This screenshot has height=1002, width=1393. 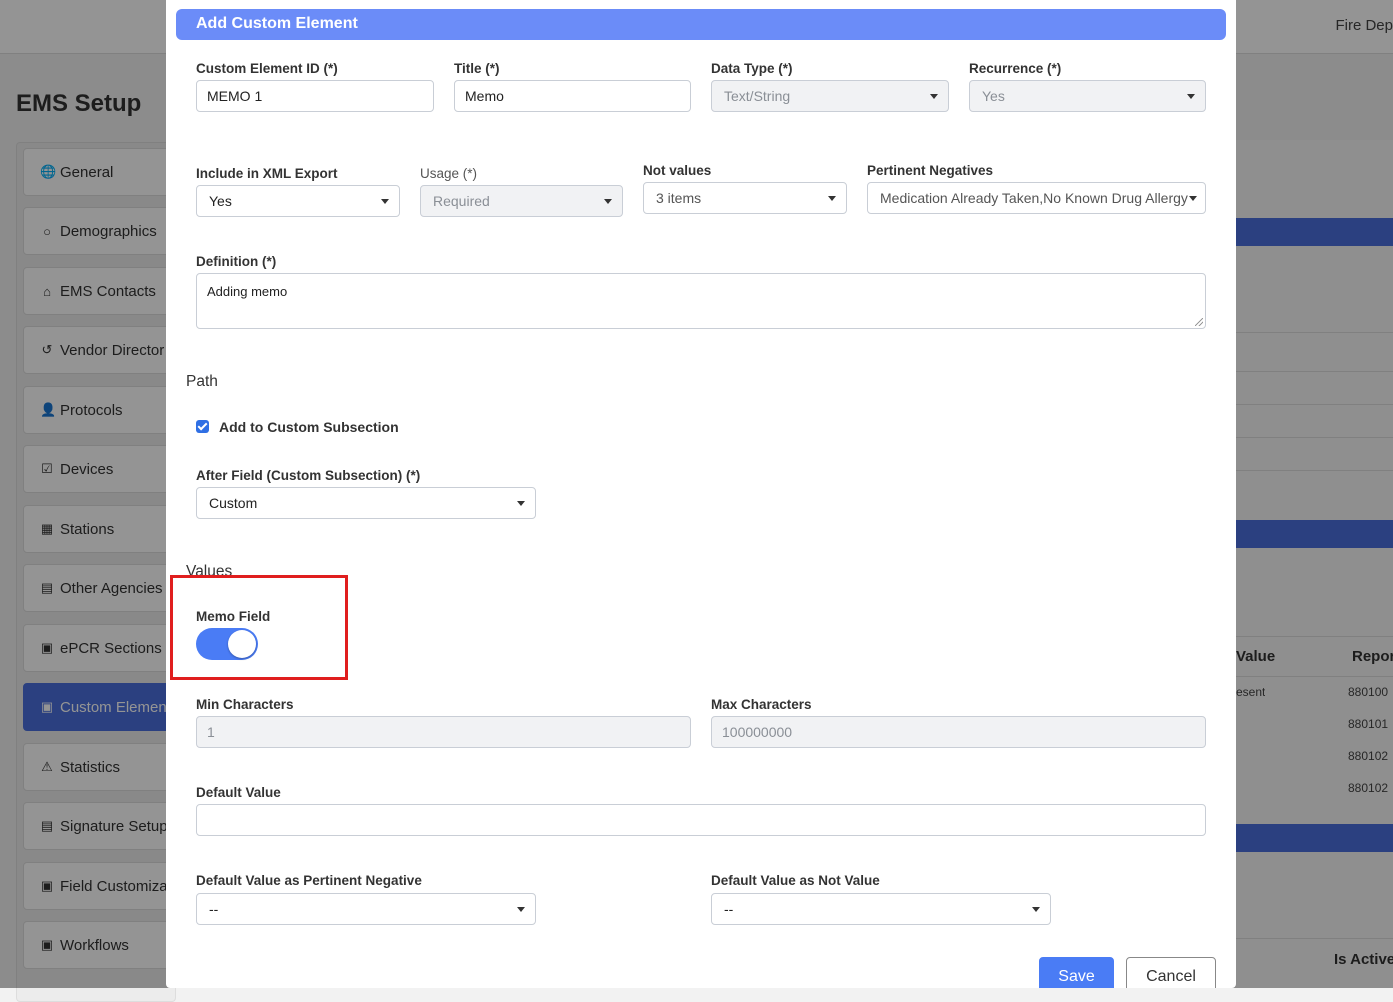 What do you see at coordinates (761, 704) in the screenshot?
I see `max-characters-label: Max Characters` at bounding box center [761, 704].